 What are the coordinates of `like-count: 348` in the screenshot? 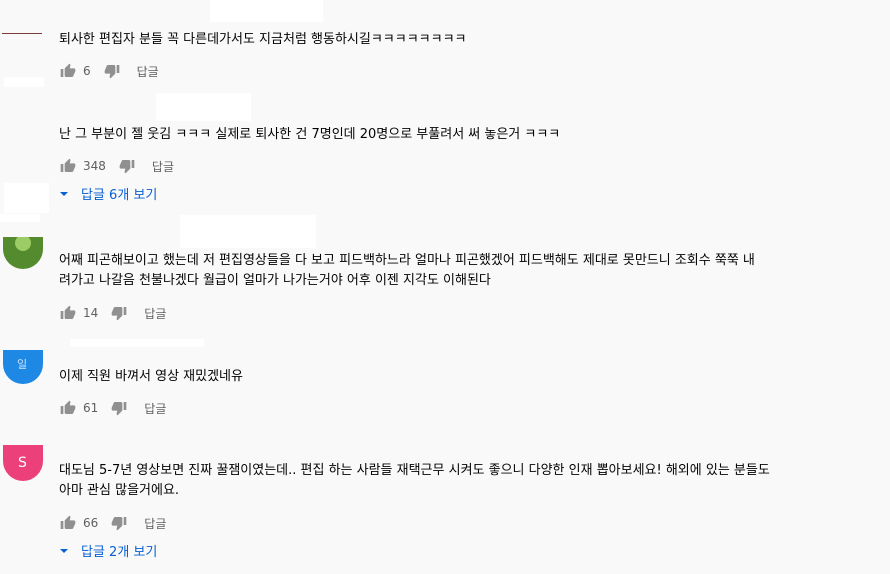 It's located at (94, 166).